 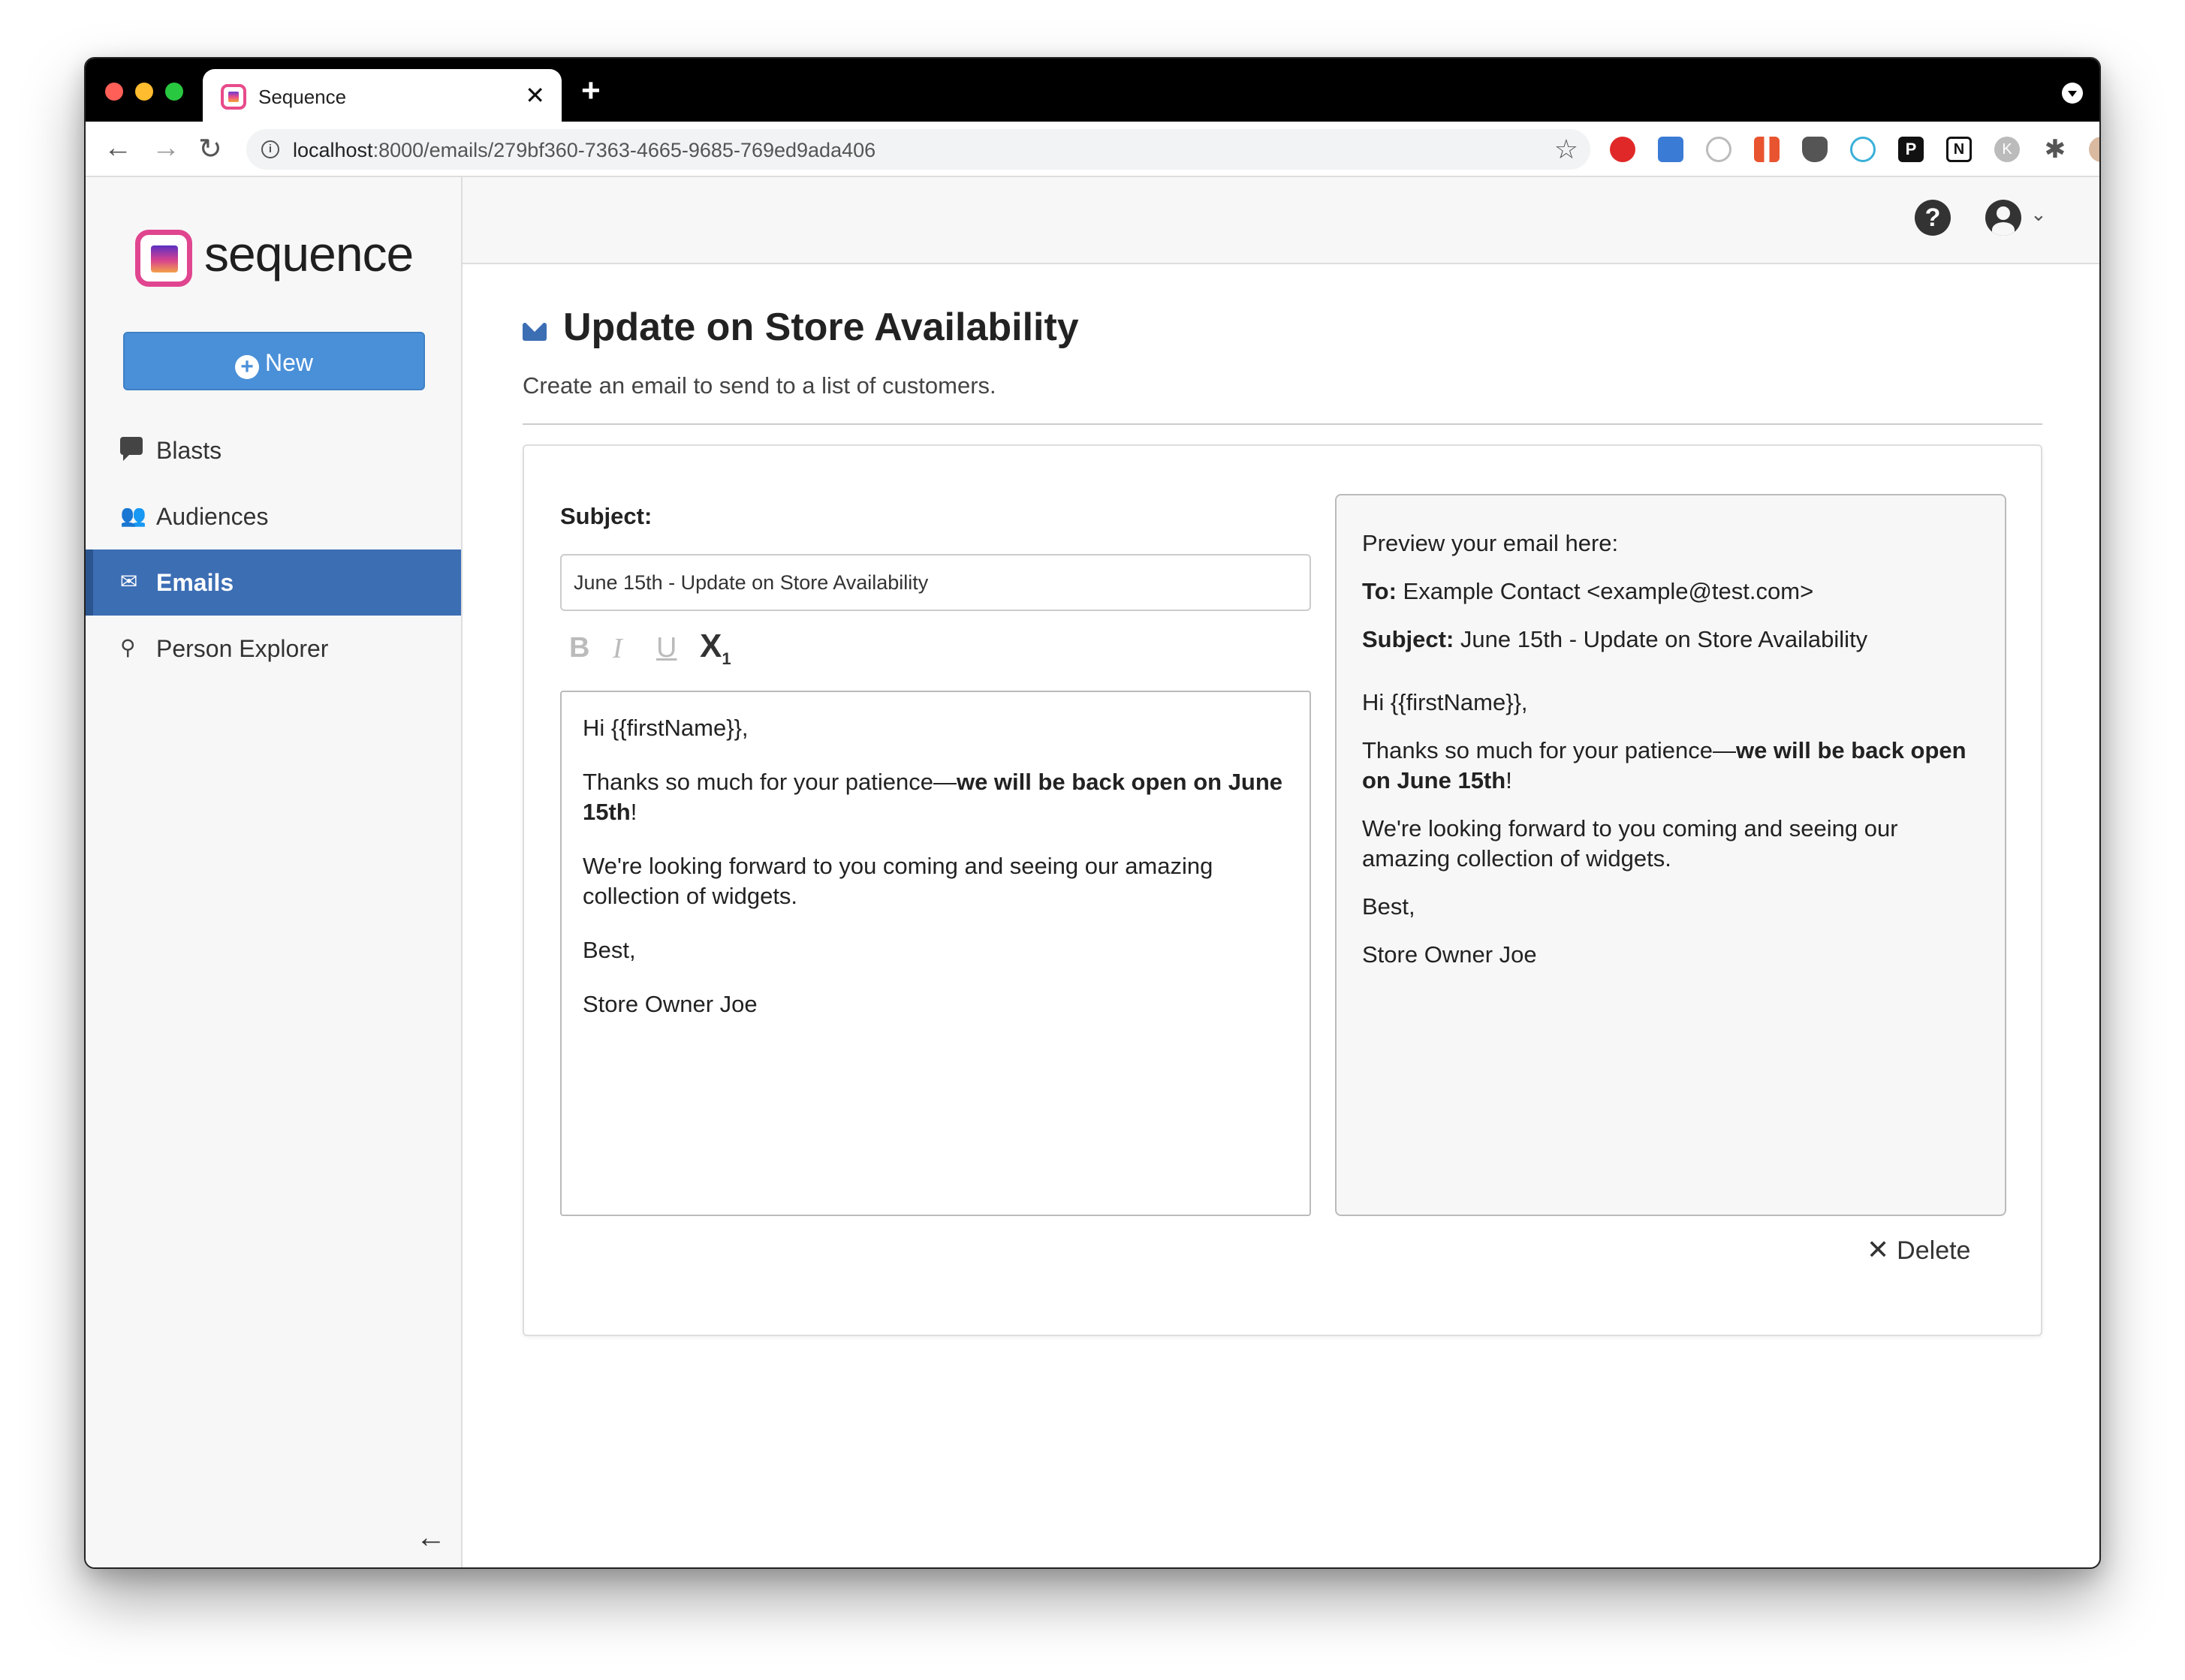 I want to click on divider, so click(x=1282, y=424).